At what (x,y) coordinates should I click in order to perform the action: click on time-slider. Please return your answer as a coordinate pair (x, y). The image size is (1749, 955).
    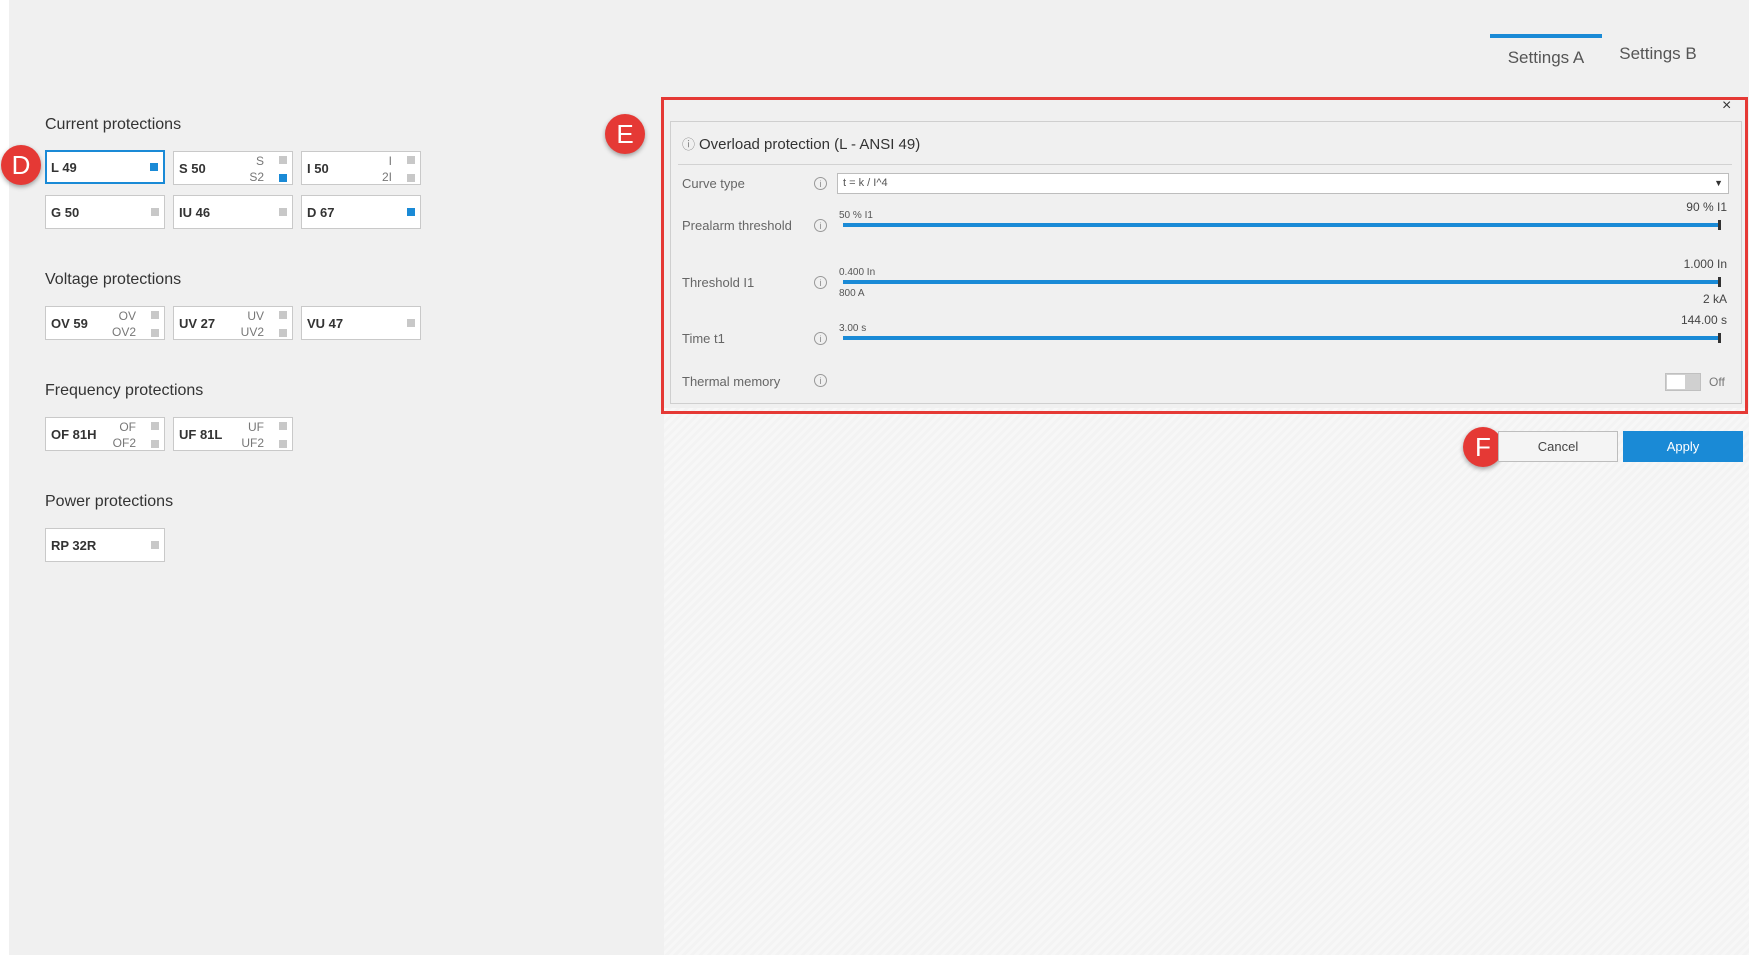
    Looking at the image, I should click on (1282, 338).